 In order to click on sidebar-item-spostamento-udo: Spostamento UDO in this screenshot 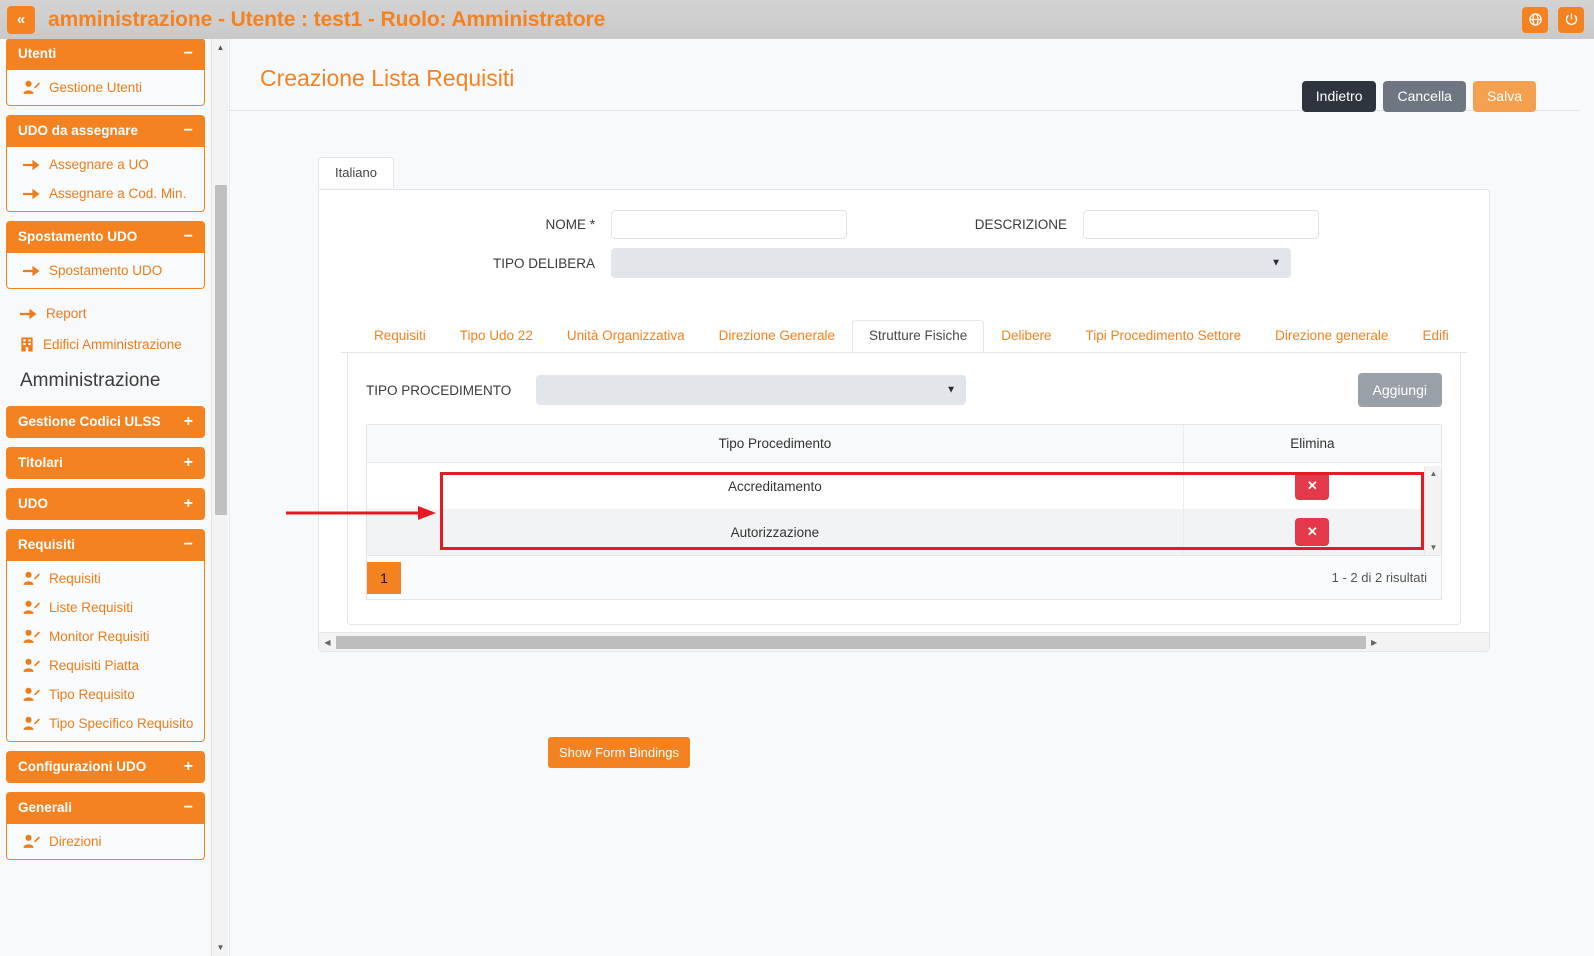, I will do `click(105, 270)`.